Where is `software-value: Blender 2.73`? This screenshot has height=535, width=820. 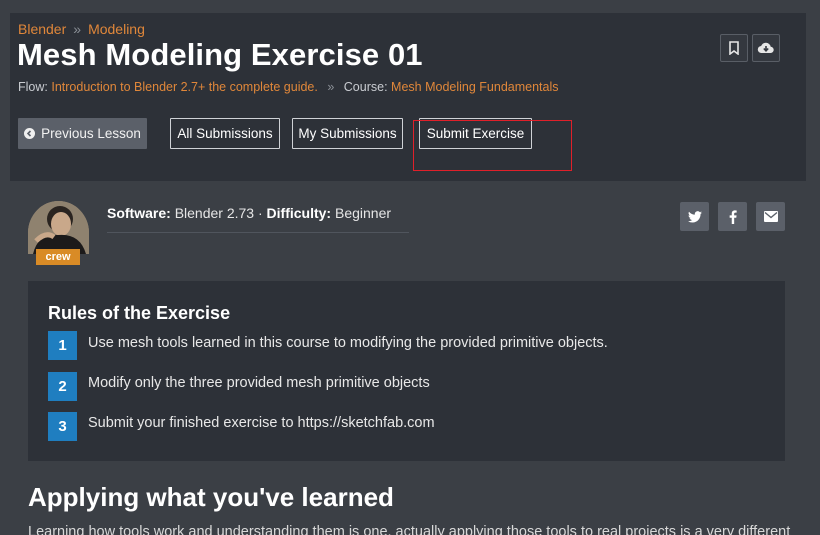 software-value: Blender 2.73 is located at coordinates (214, 213).